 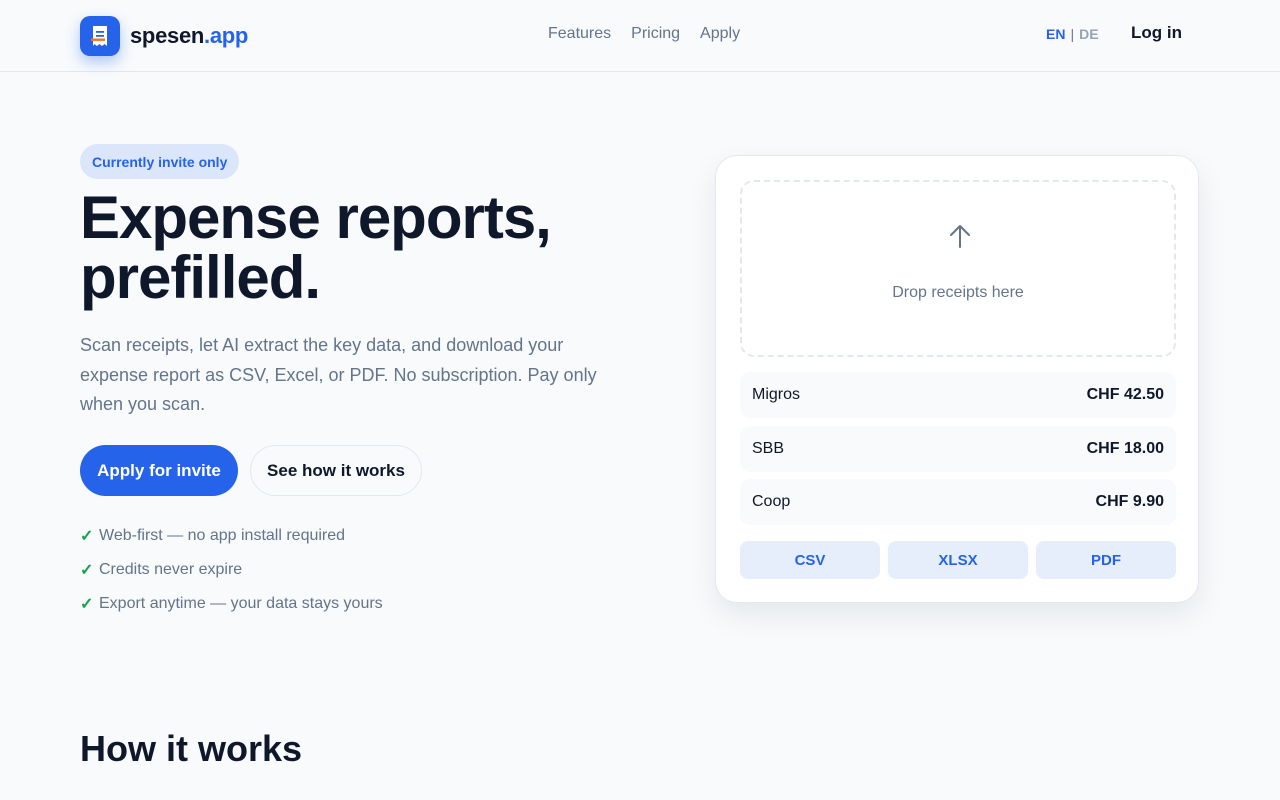 What do you see at coordinates (958, 292) in the screenshot?
I see `dropzone-label: Drop receipts here` at bounding box center [958, 292].